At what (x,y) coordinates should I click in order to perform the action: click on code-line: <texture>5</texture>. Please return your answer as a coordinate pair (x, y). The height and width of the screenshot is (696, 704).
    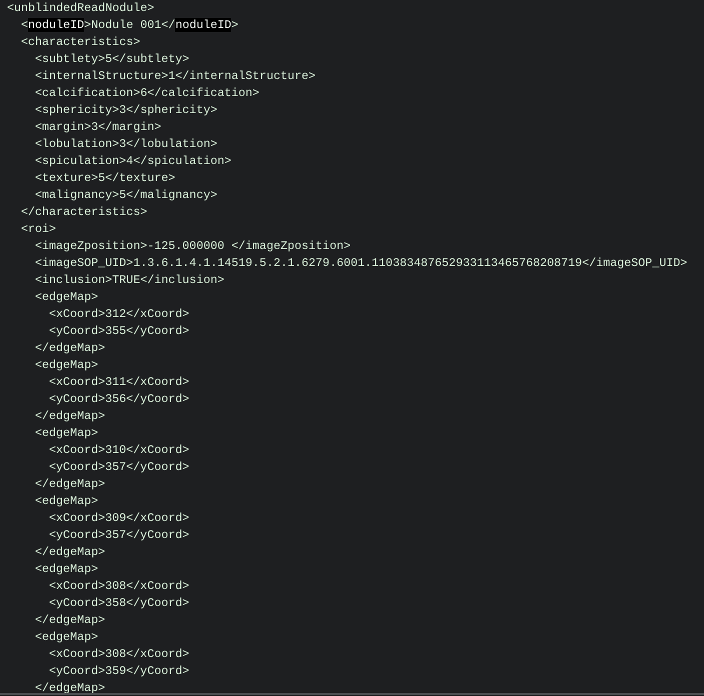
    Looking at the image, I should click on (105, 178).